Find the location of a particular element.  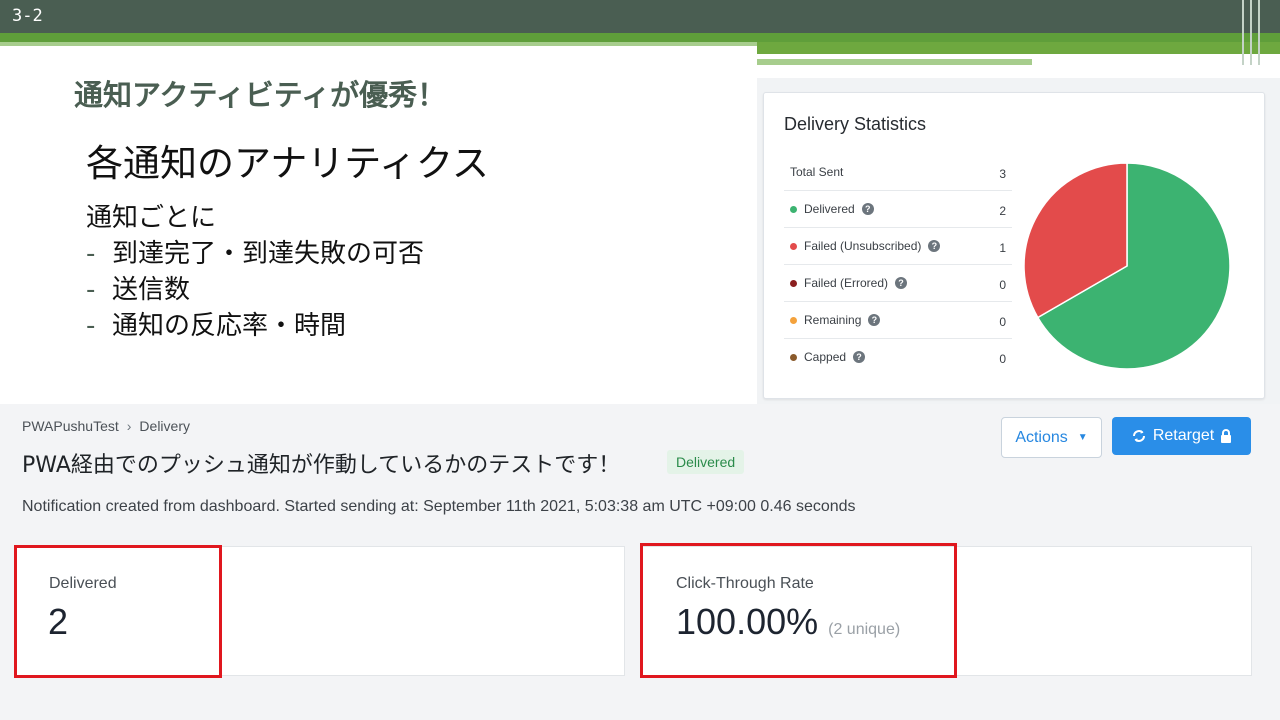

stat-row-capped: Capped ? 0 is located at coordinates (898, 356).